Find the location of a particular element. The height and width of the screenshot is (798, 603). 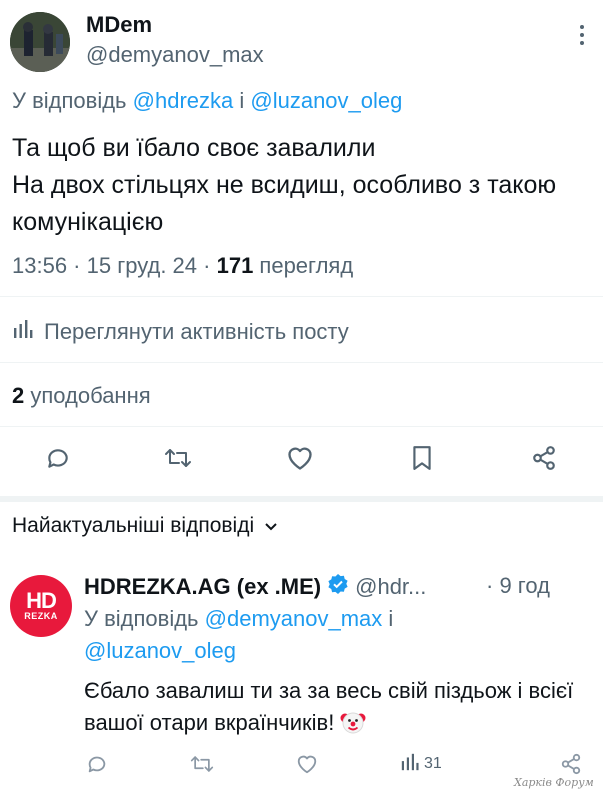

tweet-actions is located at coordinates (301, 460).